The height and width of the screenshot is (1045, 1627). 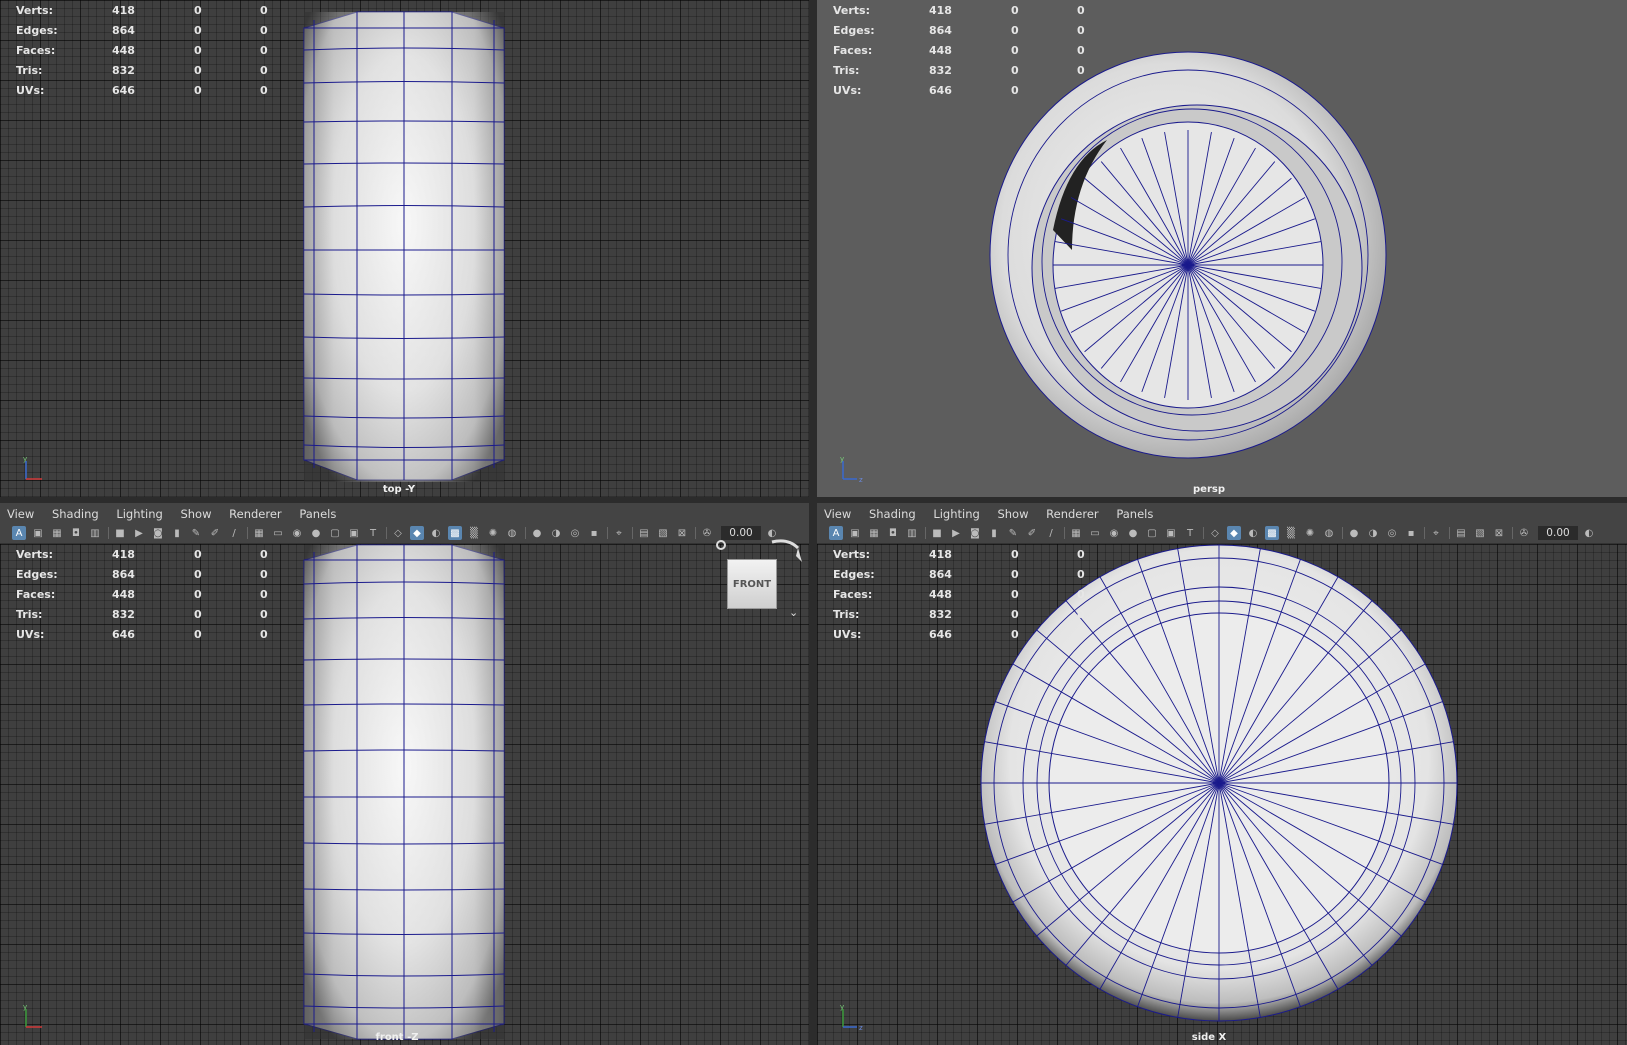 I want to click on camera-label-front: front -Z, so click(x=397, y=1037).